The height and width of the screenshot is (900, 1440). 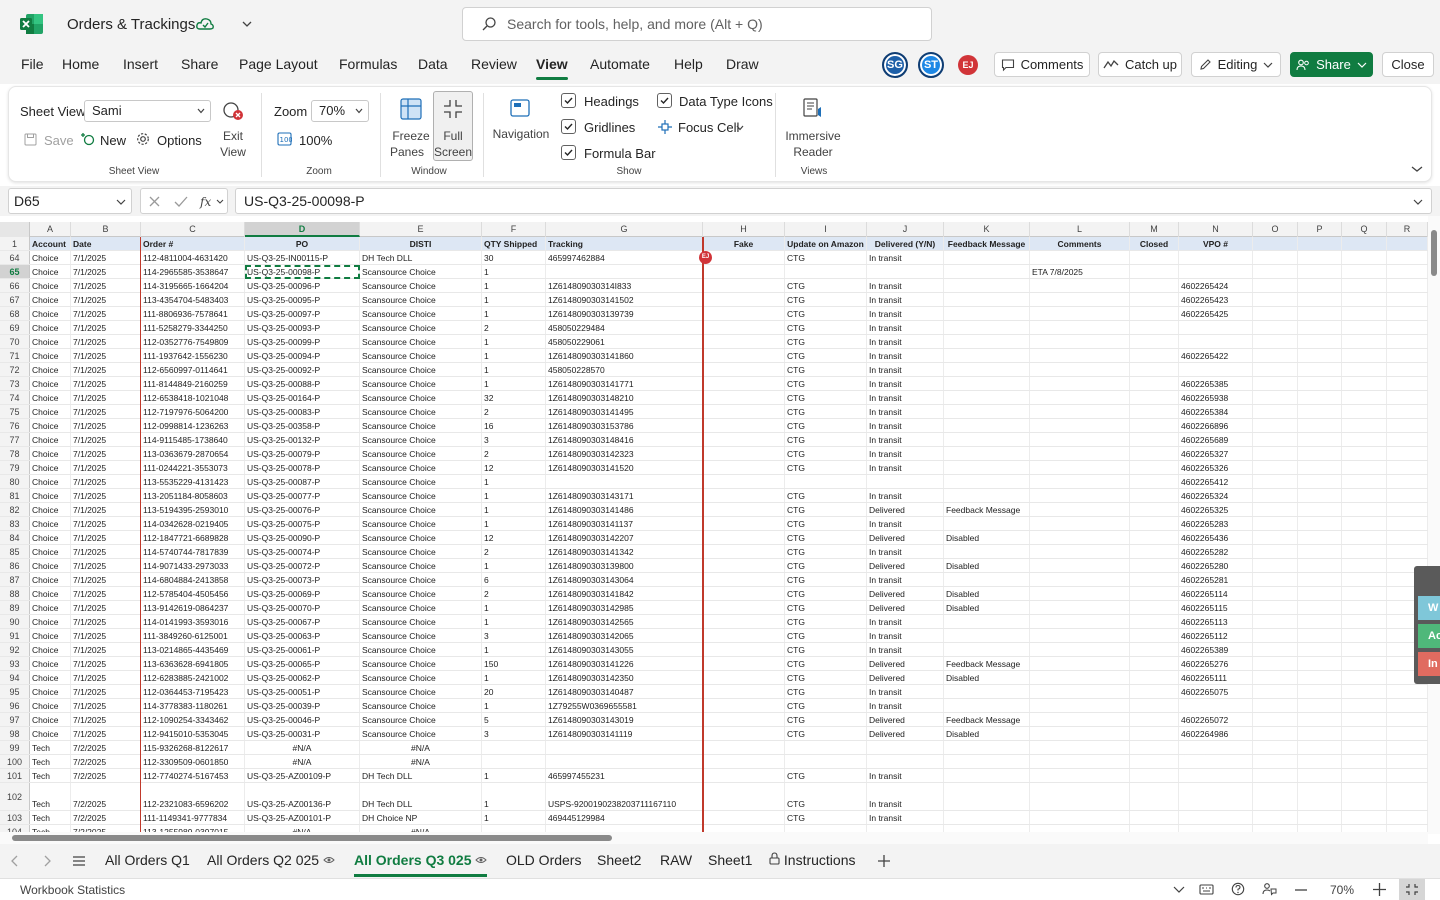 I want to click on cell: 1Z6148090303141119, so click(x=624, y=733).